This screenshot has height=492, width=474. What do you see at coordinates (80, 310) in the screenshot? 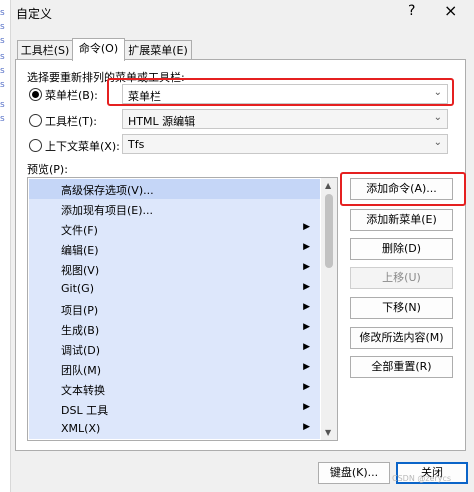
I see `list-item-label: 项目(P)` at bounding box center [80, 310].